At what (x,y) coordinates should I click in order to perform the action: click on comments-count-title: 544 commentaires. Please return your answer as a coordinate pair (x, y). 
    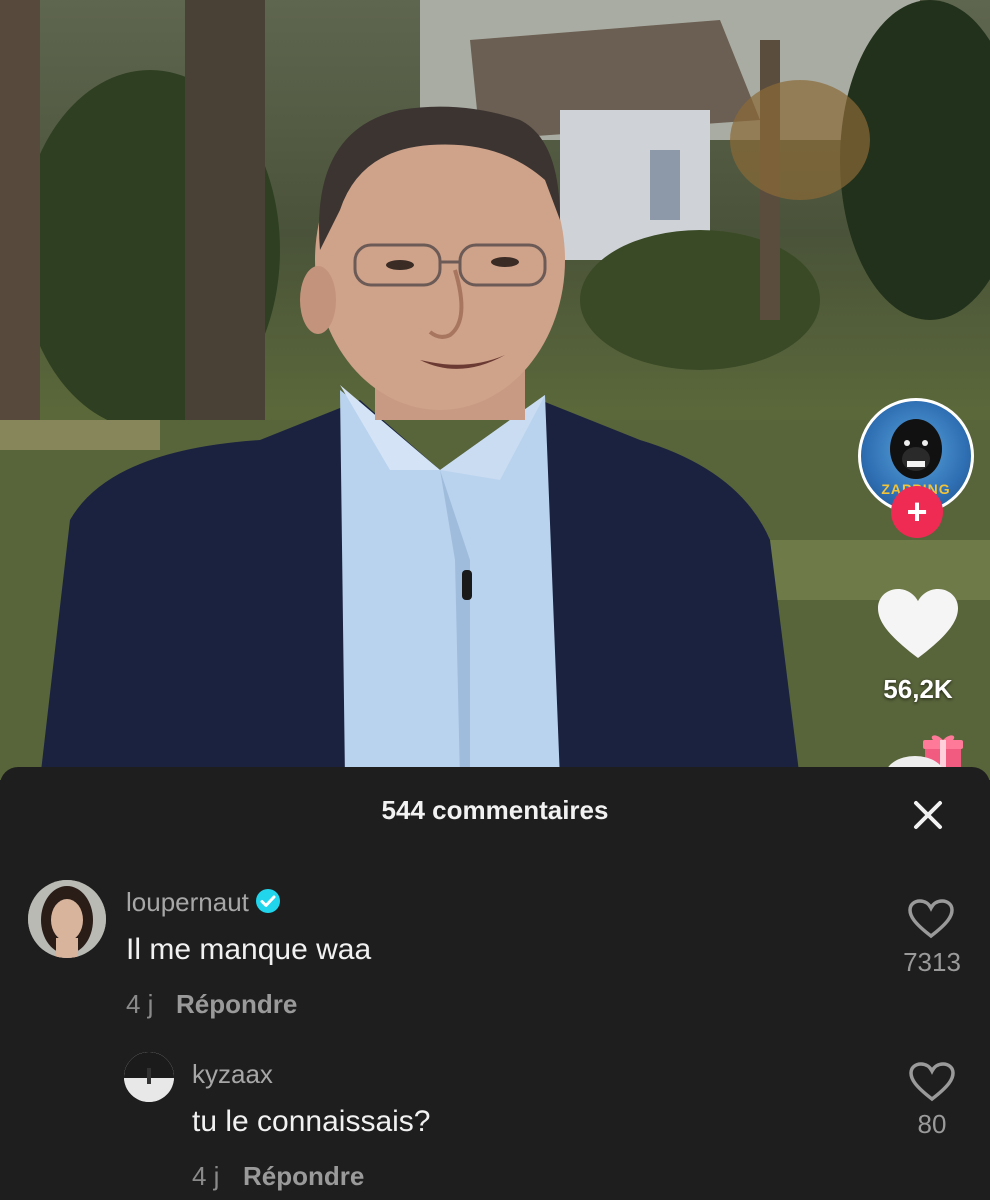
    Looking at the image, I should click on (495, 810).